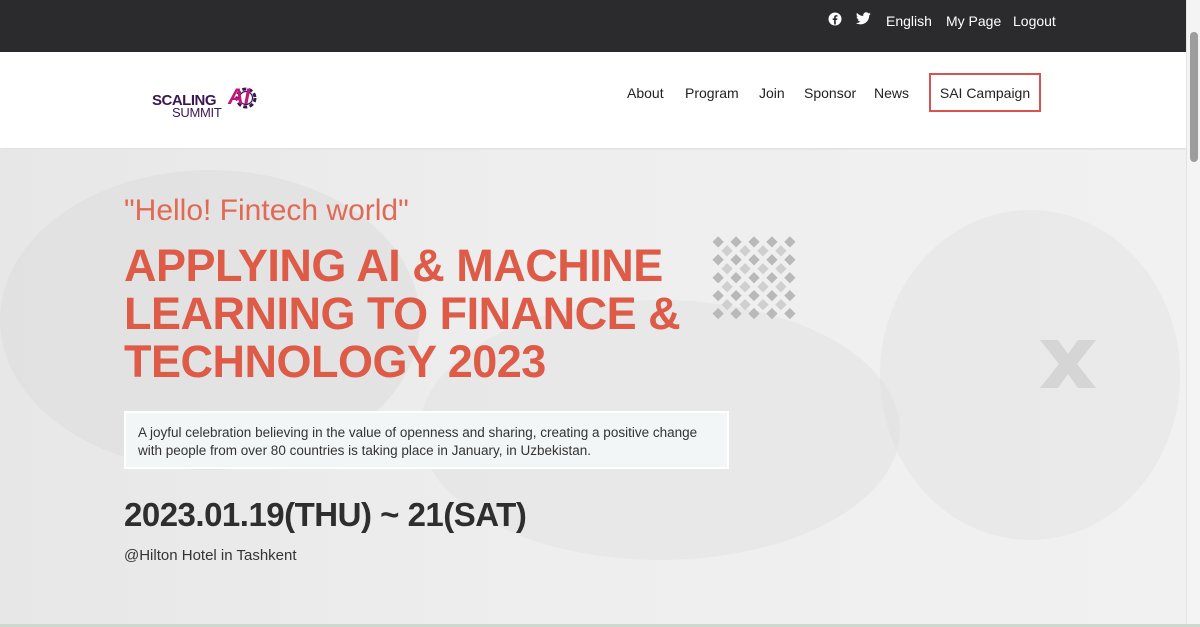  Describe the element at coordinates (712, 93) in the screenshot. I see `nav-program: Program` at that location.